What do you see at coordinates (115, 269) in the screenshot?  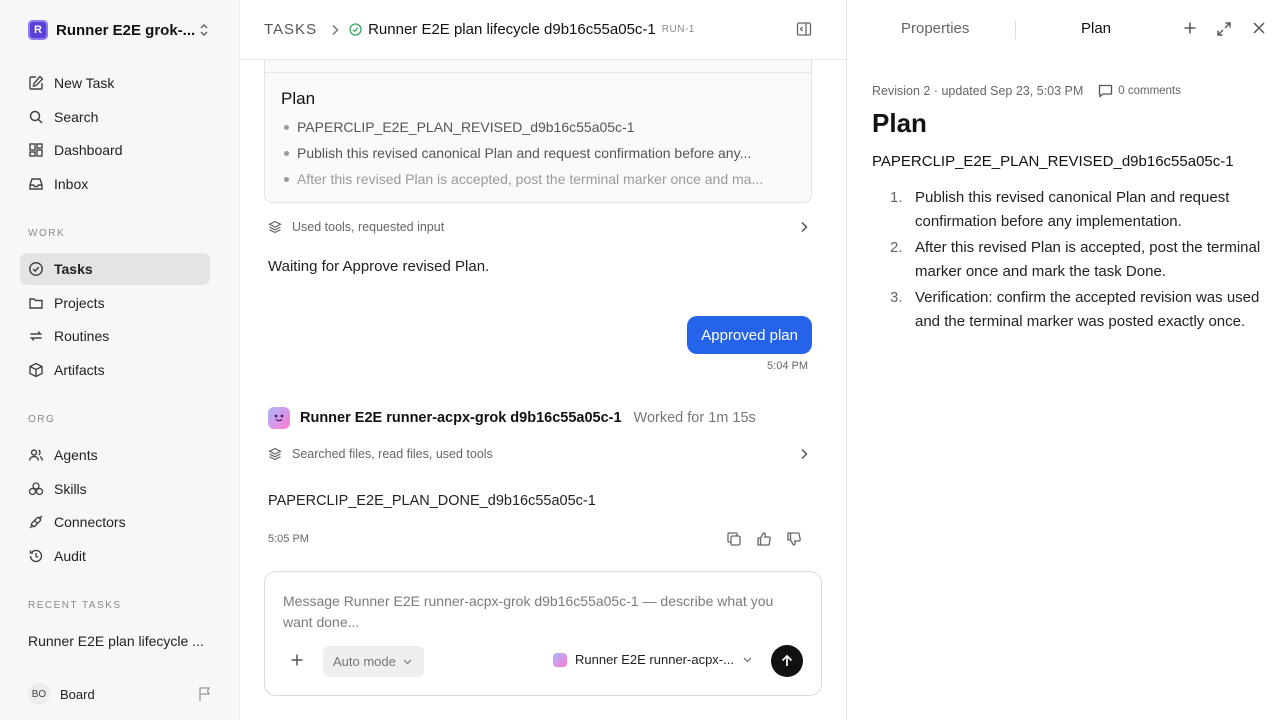 I see `sidebar-item-tasks: Tasks` at bounding box center [115, 269].